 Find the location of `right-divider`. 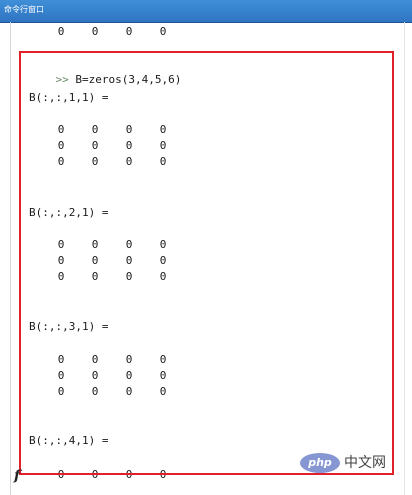

right-divider is located at coordinates (404, 258).